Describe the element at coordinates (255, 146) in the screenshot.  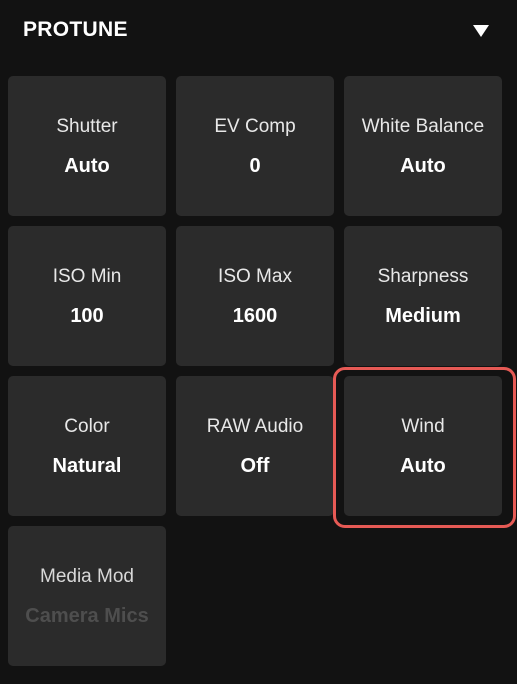
I see `tile-ev-comp: EV Comp 0` at that location.